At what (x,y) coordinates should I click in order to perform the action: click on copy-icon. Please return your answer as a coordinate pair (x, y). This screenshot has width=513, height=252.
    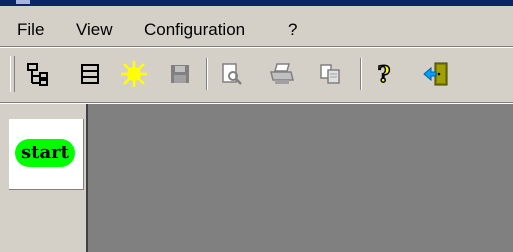
    Looking at the image, I should click on (330, 74).